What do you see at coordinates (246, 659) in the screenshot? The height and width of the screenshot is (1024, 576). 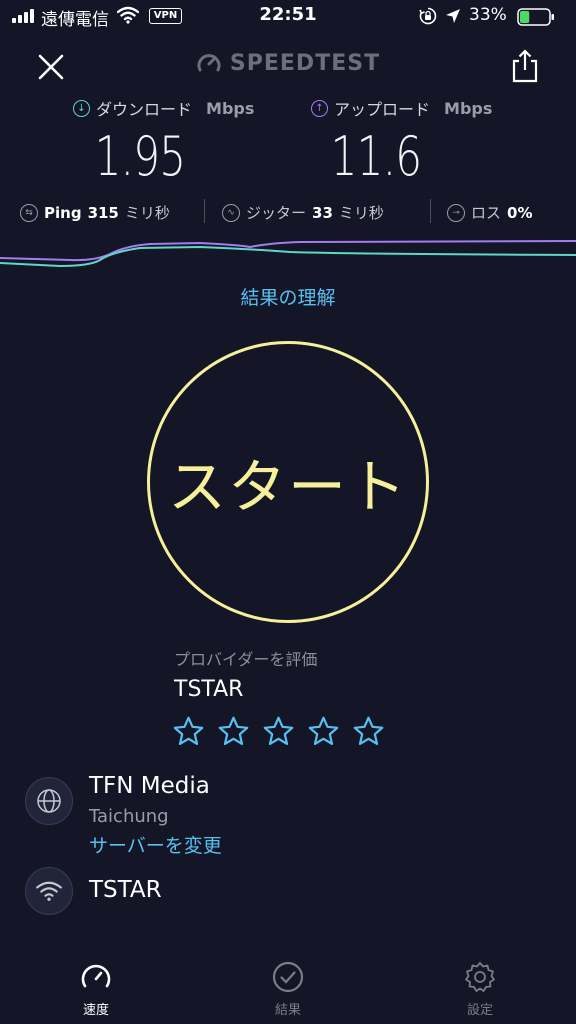 I see `rate-provider-label: プロバイダーを評価` at bounding box center [246, 659].